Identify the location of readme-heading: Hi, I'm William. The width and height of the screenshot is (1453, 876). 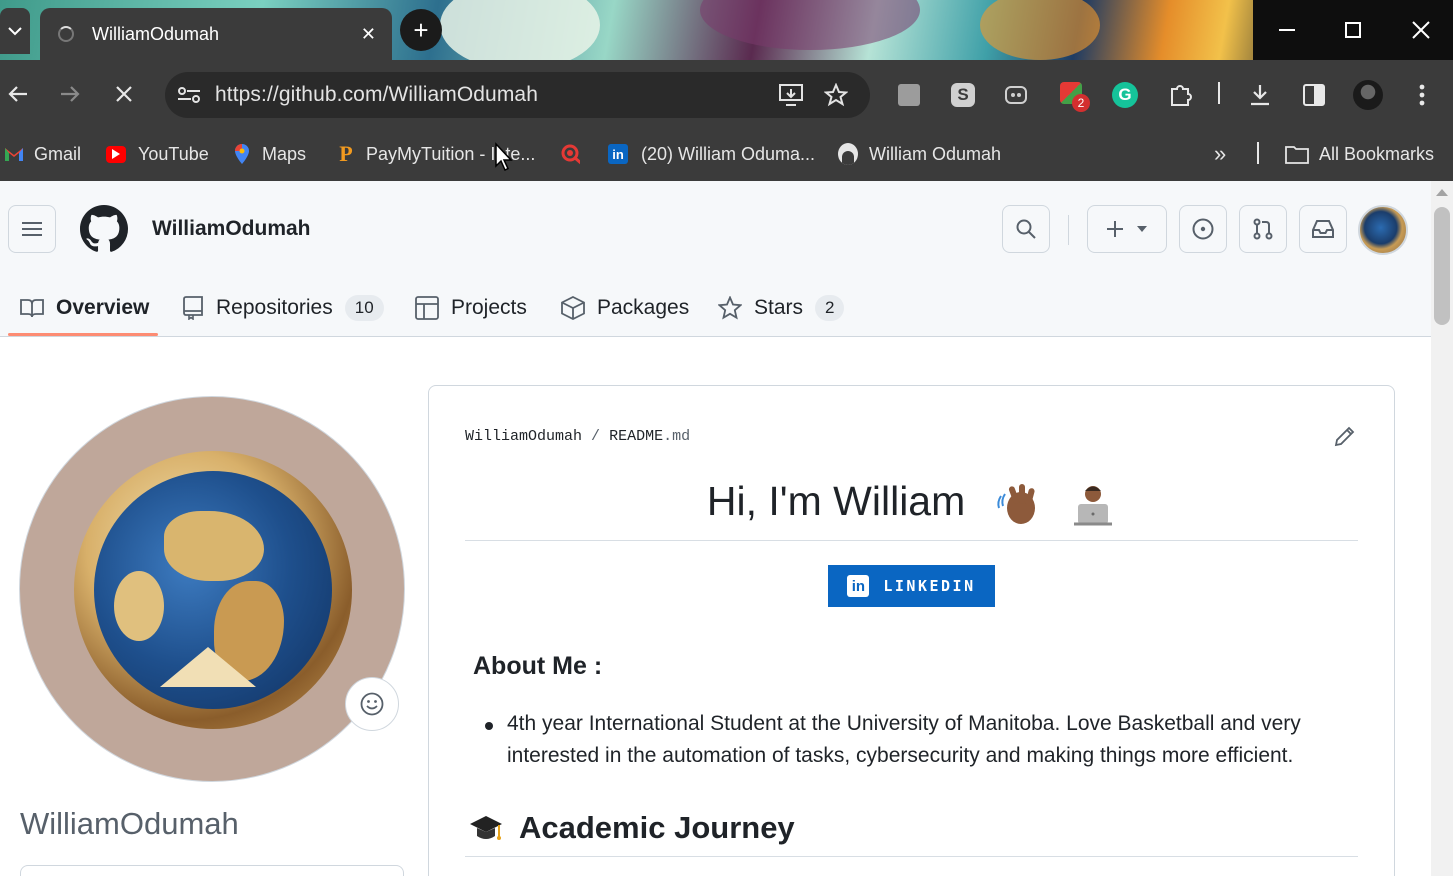
(911, 502).